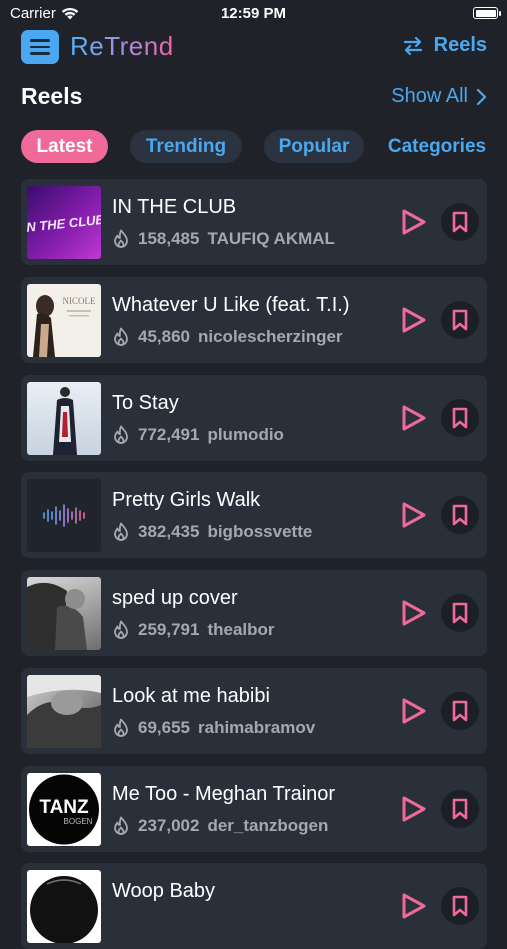  I want to click on thumbnail-text: NICOLE, so click(79, 301).